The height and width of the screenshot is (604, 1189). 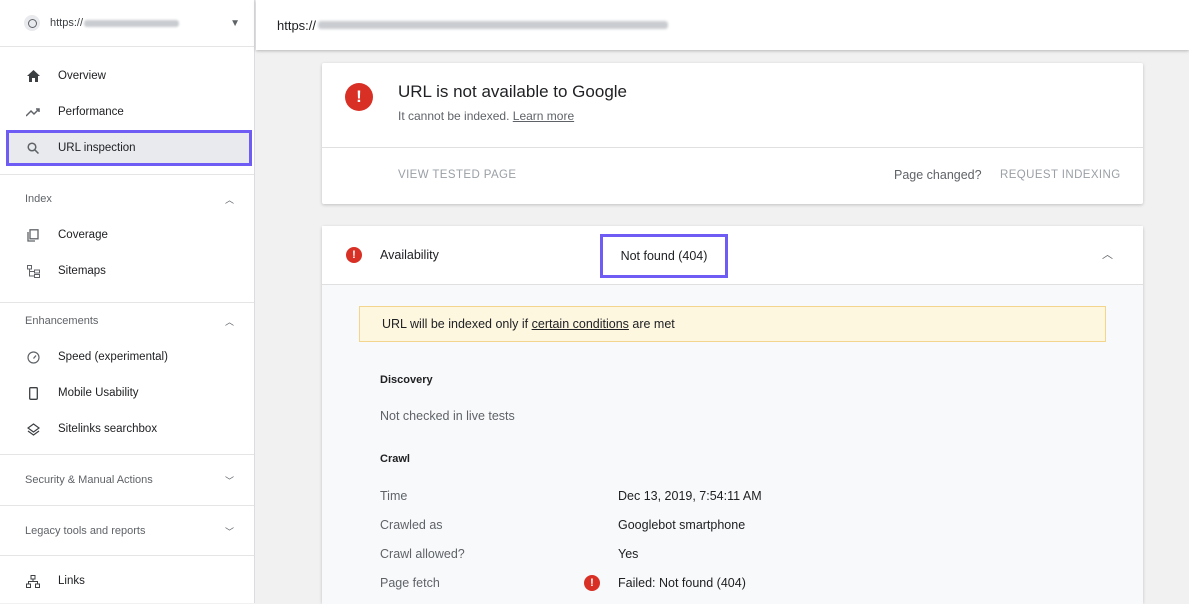 I want to click on phone-icon, so click(x=33, y=393).